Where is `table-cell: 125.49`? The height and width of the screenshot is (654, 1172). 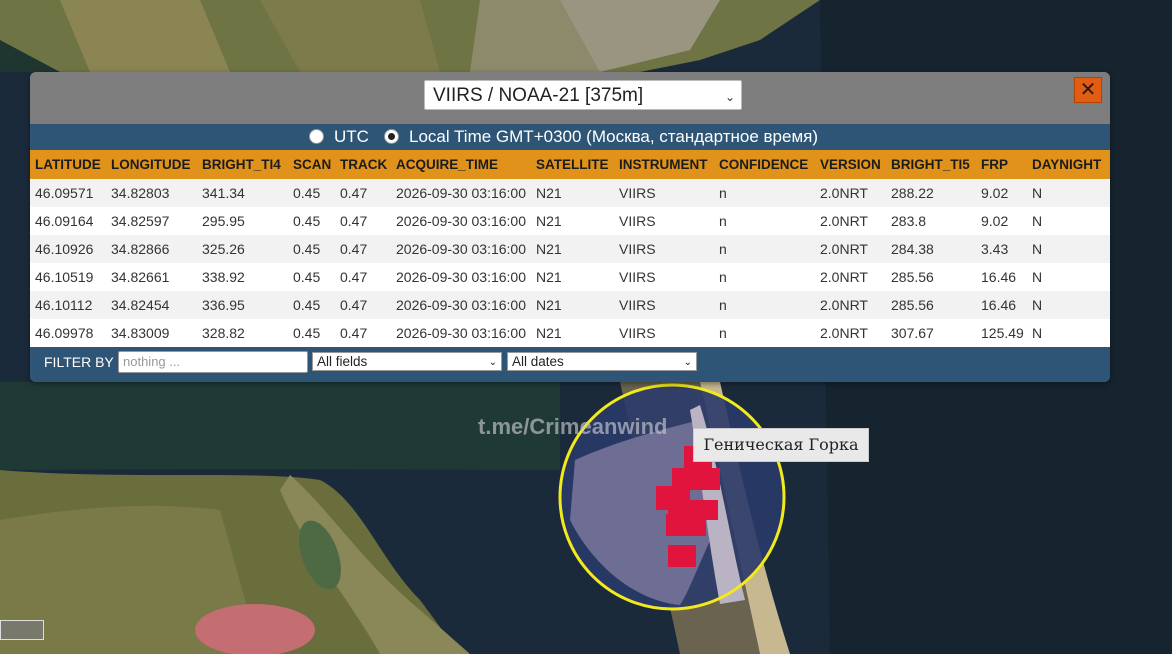 table-cell: 125.49 is located at coordinates (1001, 333).